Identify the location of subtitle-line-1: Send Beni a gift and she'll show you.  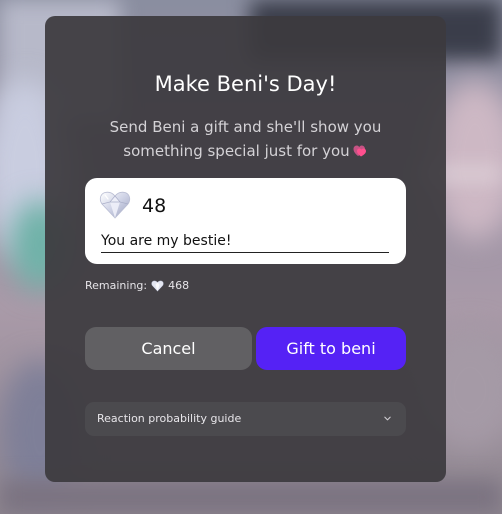
(245, 127).